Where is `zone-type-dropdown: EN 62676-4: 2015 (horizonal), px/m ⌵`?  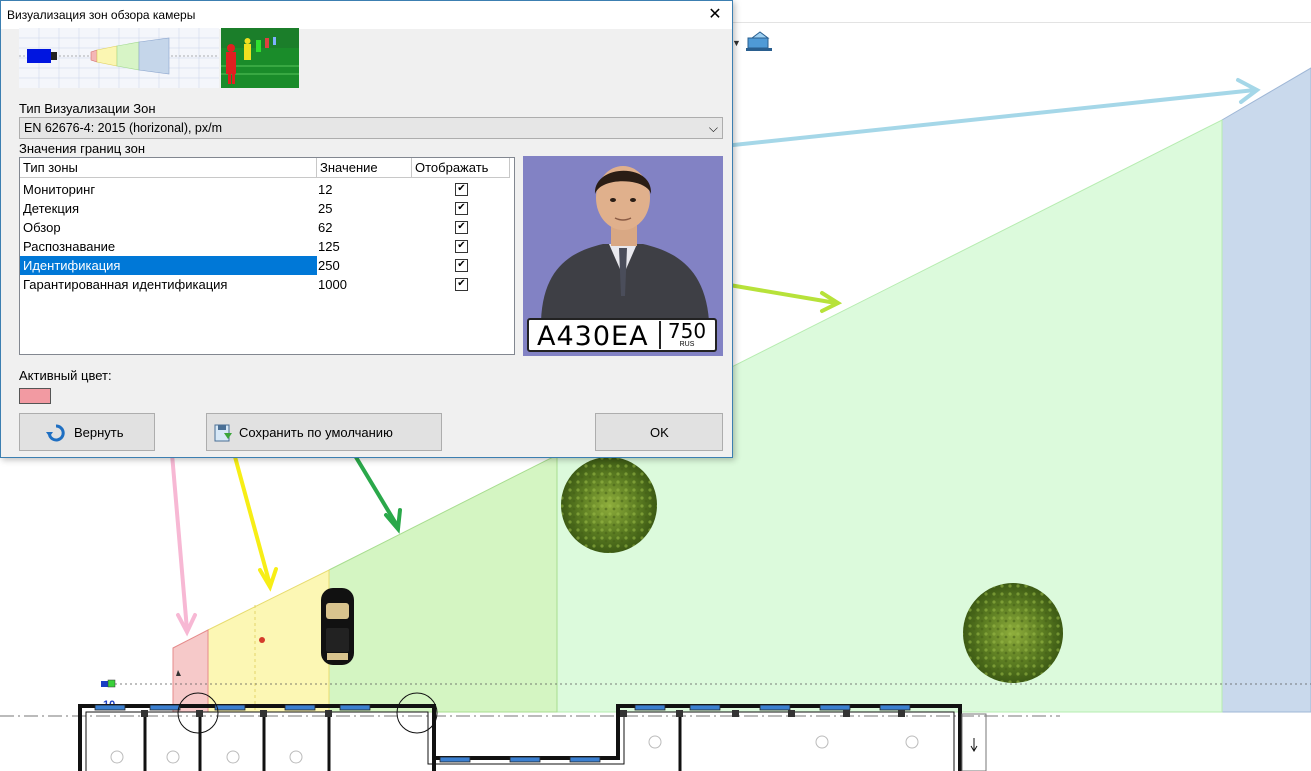 zone-type-dropdown: EN 62676-4: 2015 (horizonal), px/m ⌵ is located at coordinates (371, 128).